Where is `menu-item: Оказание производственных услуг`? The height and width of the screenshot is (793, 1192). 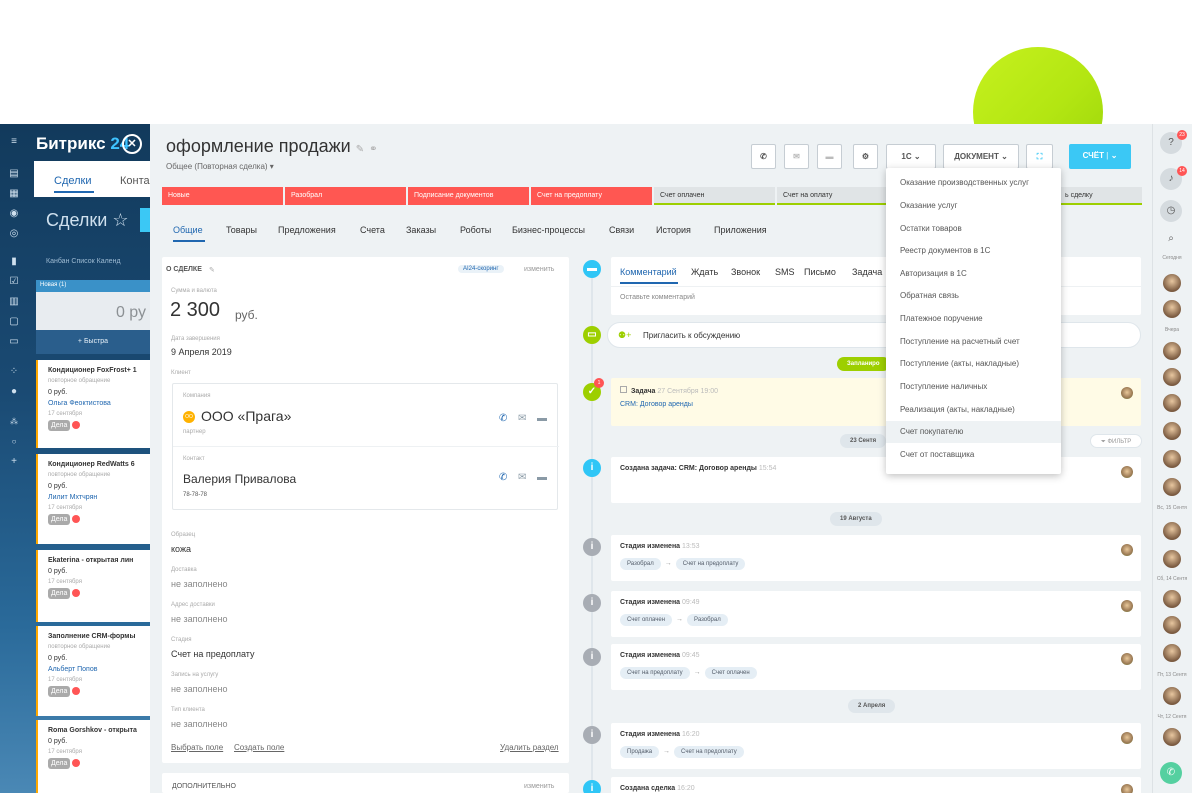
menu-item: Оказание производственных услуг is located at coordinates (973, 183).